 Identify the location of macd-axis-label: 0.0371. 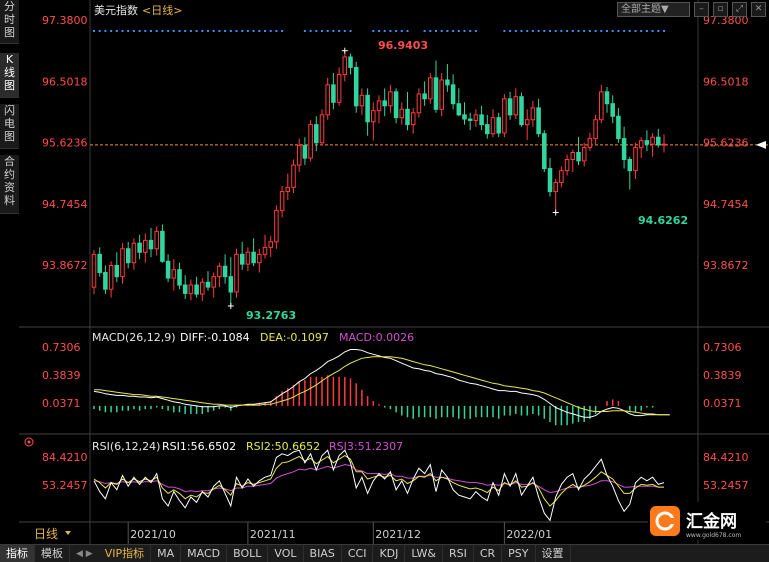
(722, 403).